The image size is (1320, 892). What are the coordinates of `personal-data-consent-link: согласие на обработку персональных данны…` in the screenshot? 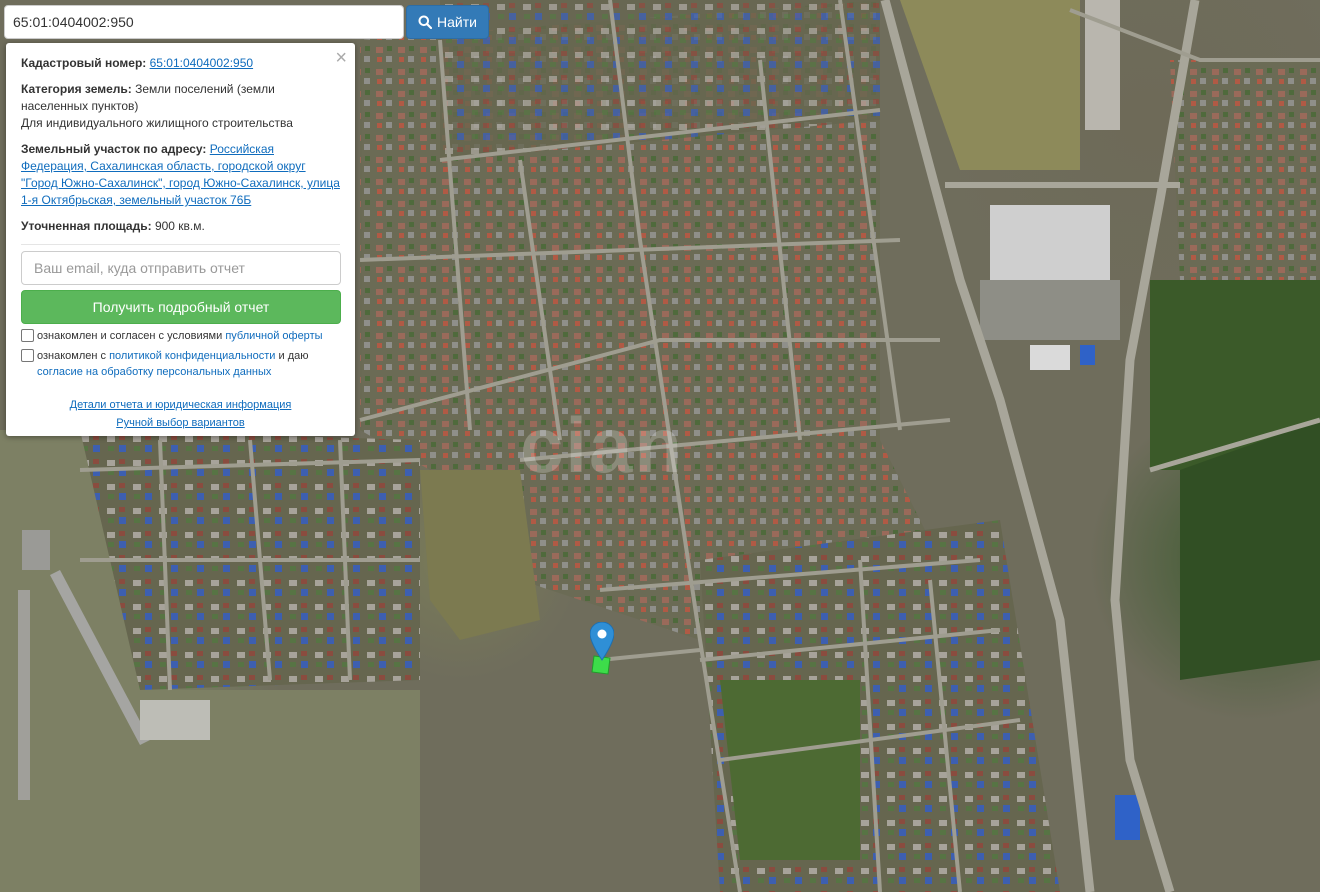 It's located at (154, 372).